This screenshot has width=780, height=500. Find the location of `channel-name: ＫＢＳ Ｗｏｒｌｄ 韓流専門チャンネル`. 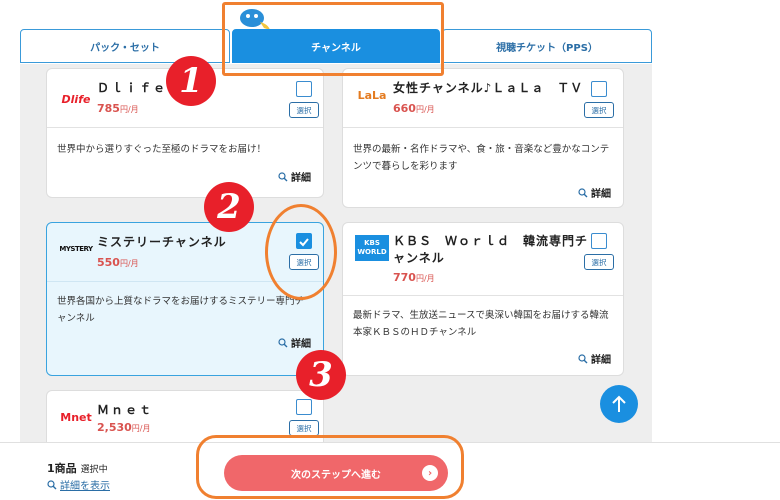

channel-name: ＫＢＳ Ｗｏｒｌｄ 韓流専門チャンネル is located at coordinates (491, 249).